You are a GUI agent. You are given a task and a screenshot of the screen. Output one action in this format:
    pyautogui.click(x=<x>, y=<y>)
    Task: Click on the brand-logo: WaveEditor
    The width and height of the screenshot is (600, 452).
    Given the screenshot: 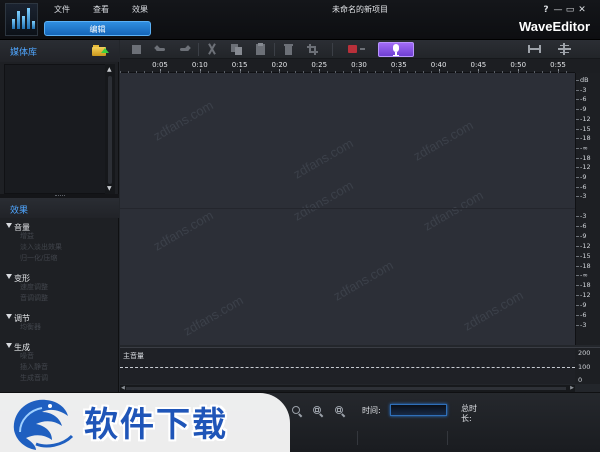 What is the action you would take?
    pyautogui.click(x=554, y=26)
    